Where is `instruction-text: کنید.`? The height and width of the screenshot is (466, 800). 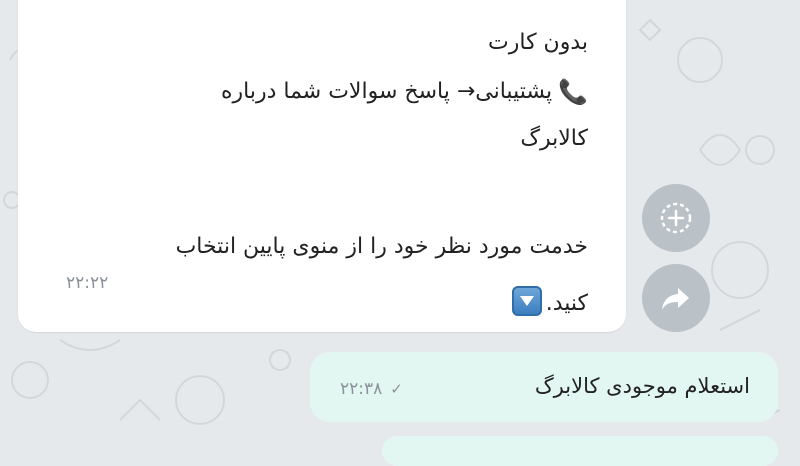
instruction-text: کنید. is located at coordinates (566, 303).